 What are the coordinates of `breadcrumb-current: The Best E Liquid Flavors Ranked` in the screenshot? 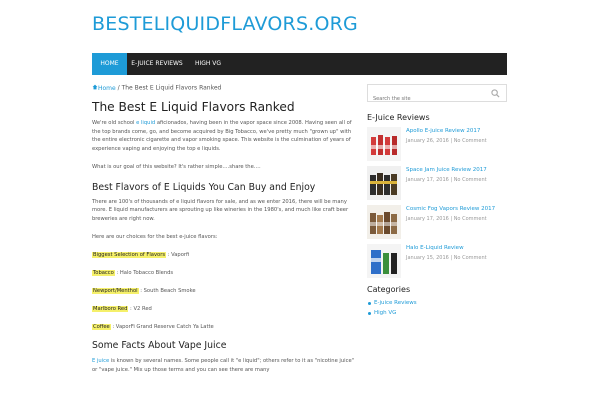 It's located at (171, 88).